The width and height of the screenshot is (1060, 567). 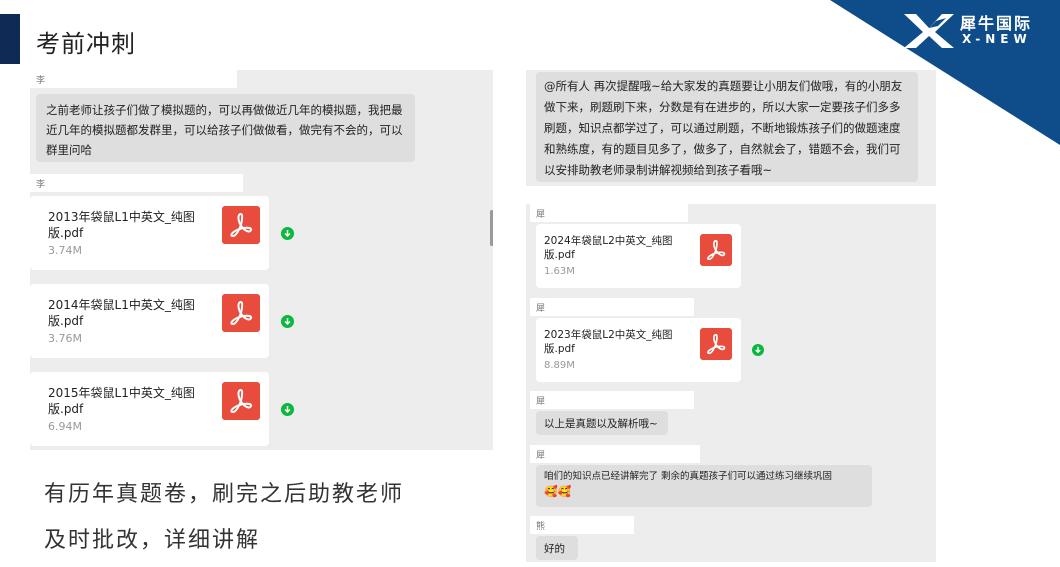 I want to click on brand-name-cn: 犀牛国际, so click(x=996, y=23).